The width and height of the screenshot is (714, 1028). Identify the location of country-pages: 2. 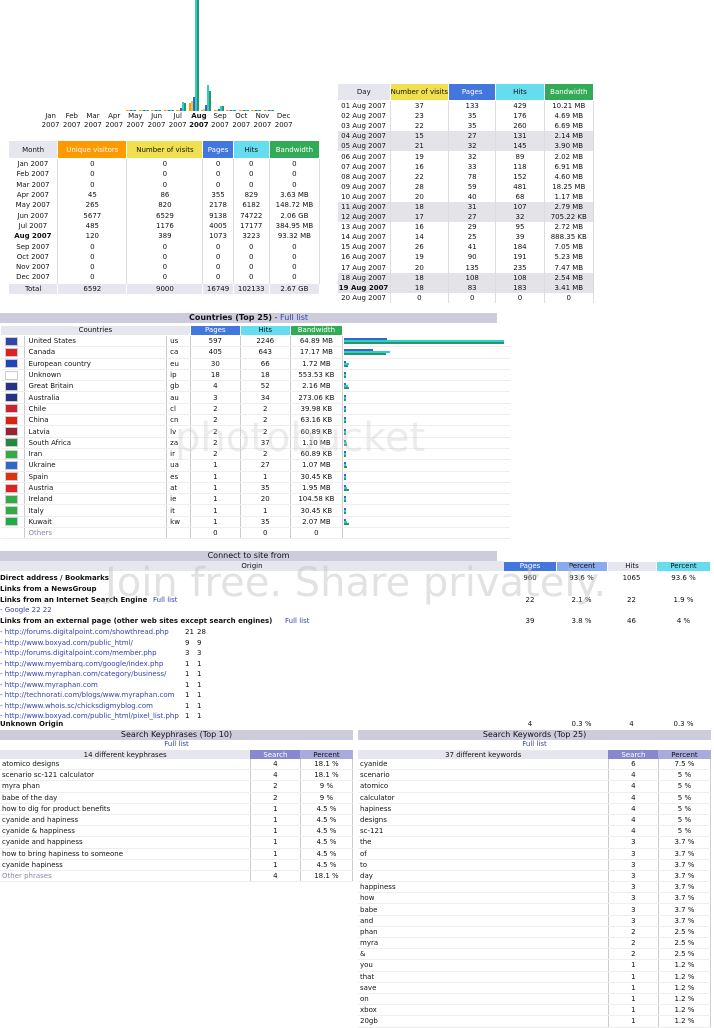
(215, 409).